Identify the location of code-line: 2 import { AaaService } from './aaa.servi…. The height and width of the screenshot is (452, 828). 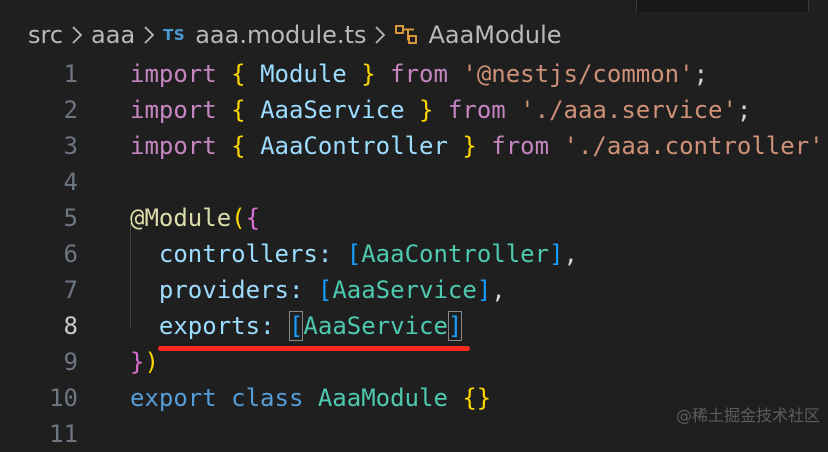
(414, 110).